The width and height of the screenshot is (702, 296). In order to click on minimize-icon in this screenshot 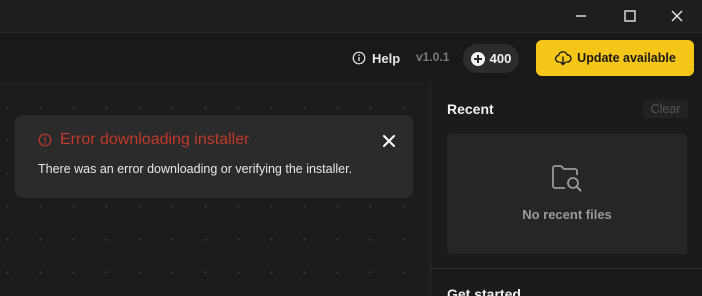, I will do `click(581, 16)`.